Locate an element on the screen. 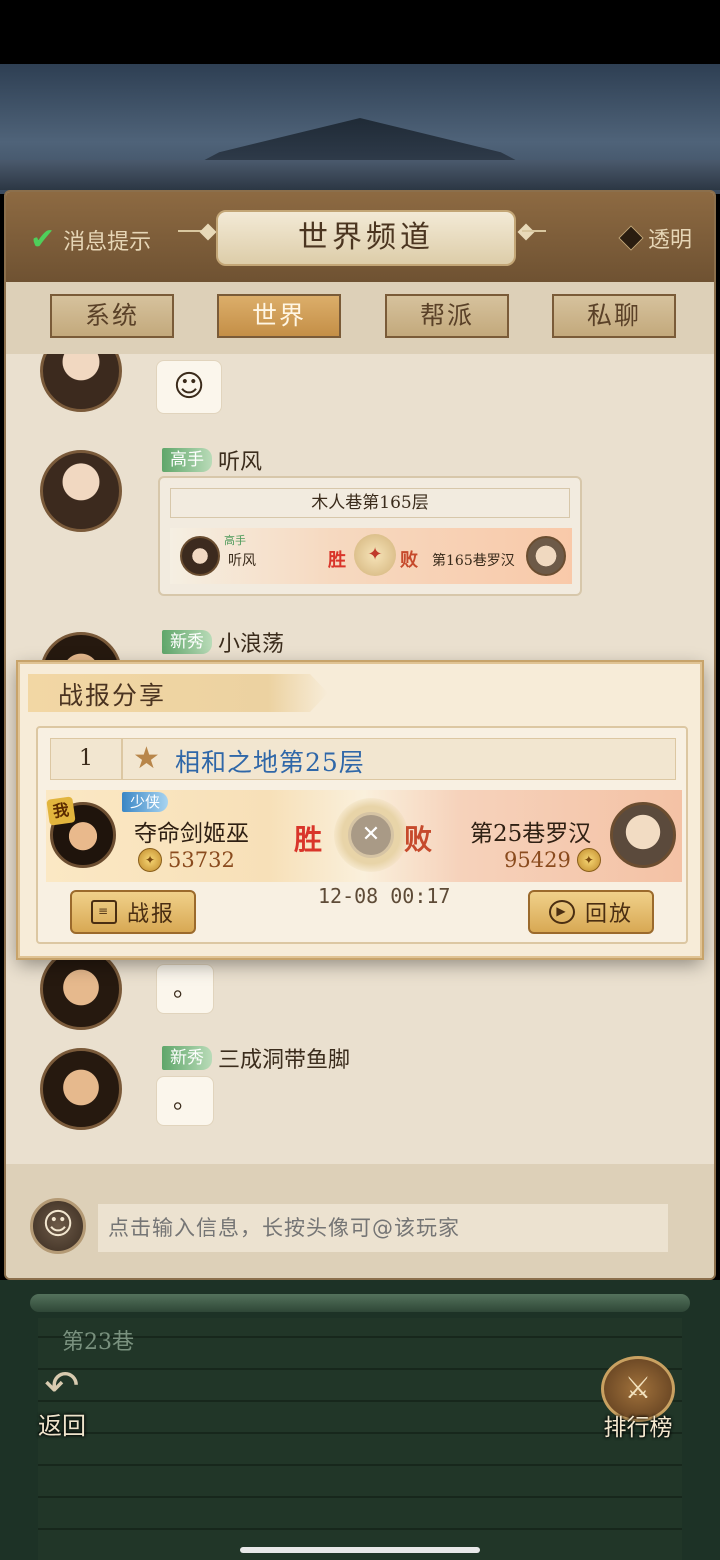  status-bar is located at coordinates (360, 32).